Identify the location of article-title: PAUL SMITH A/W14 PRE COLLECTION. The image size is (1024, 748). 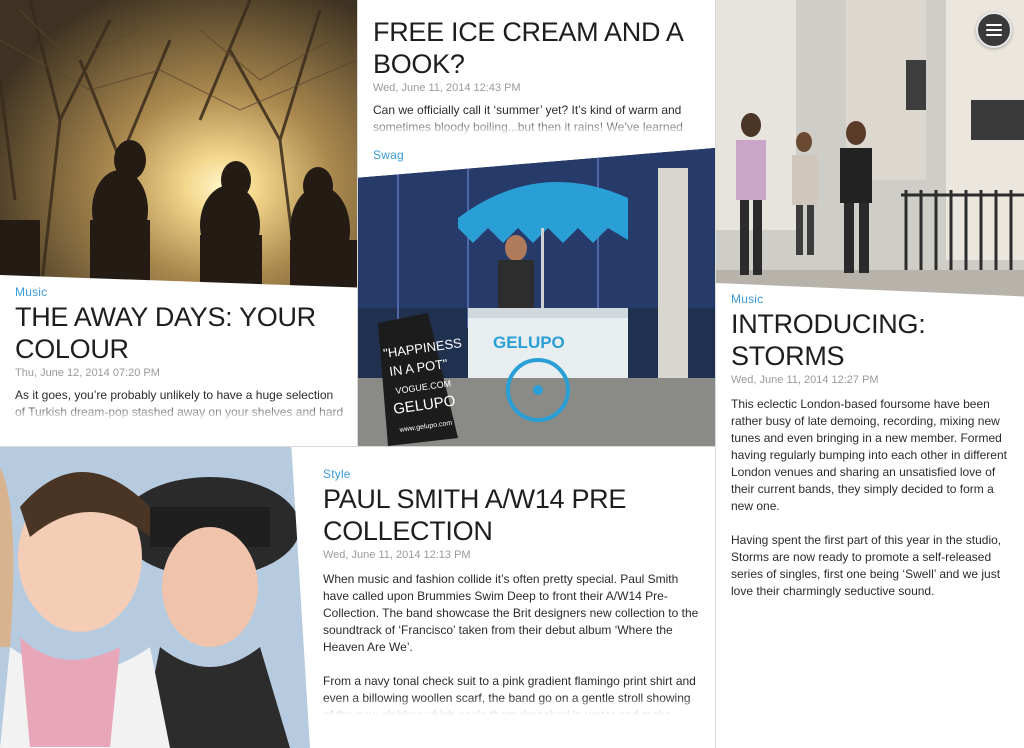
(513, 515).